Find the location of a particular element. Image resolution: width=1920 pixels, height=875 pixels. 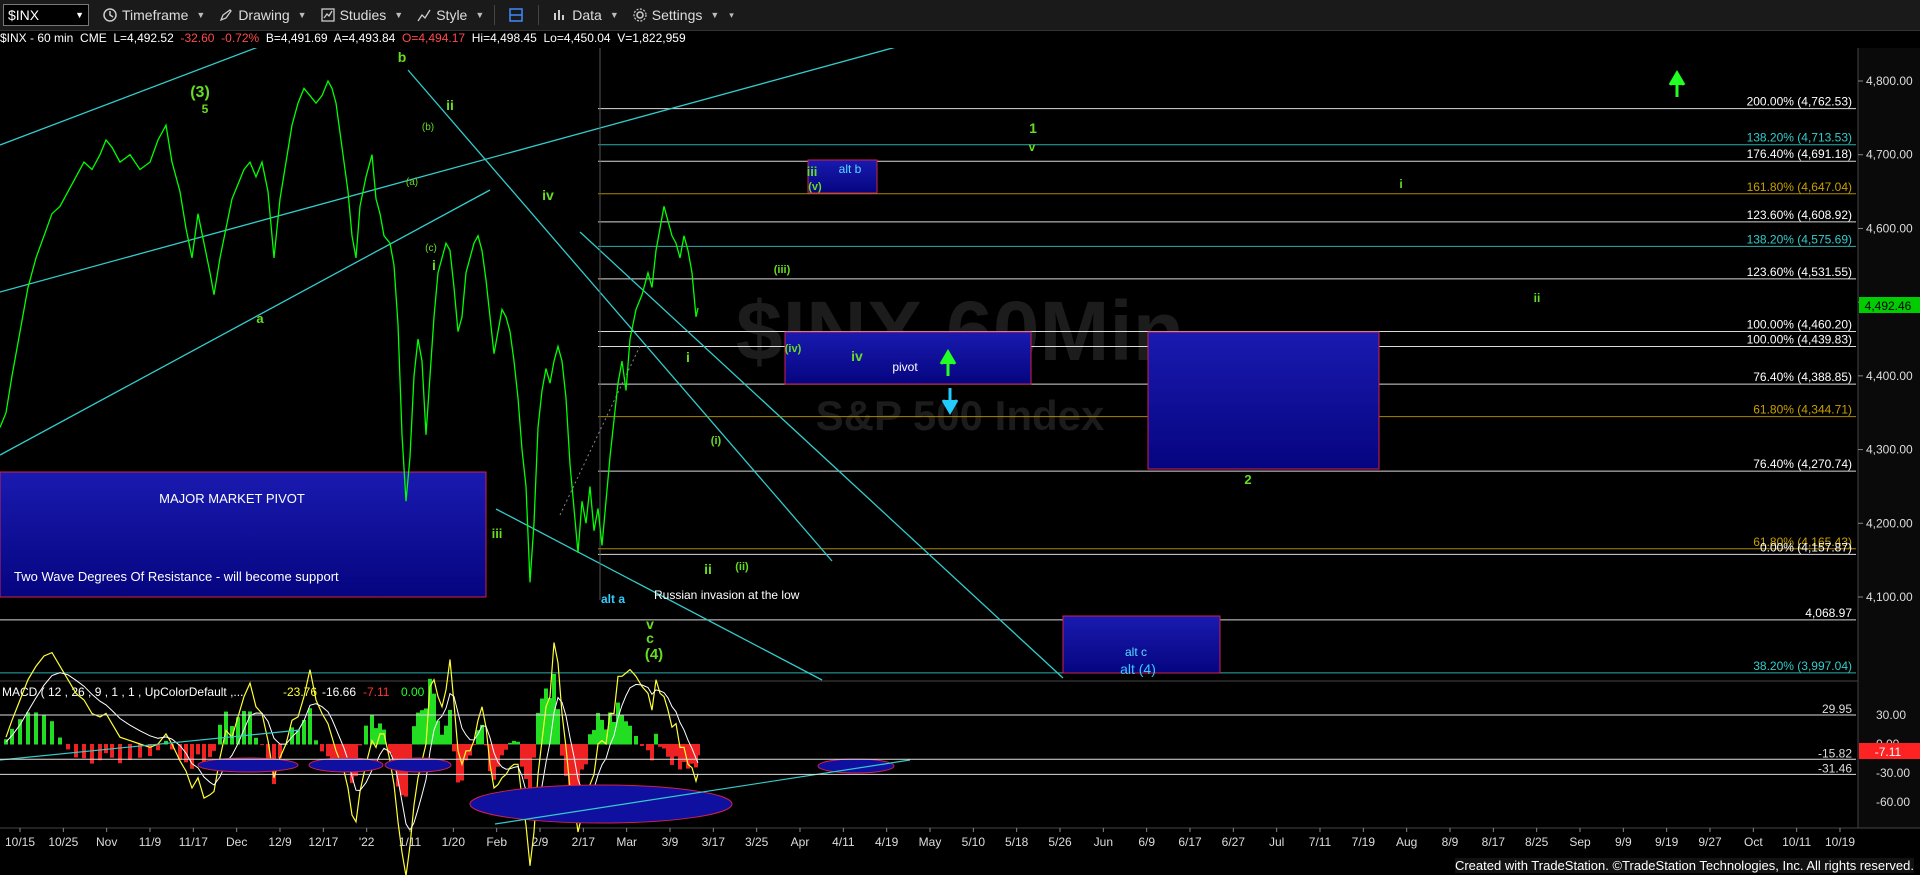

settings-button: Settings ▼ is located at coordinates (676, 15).